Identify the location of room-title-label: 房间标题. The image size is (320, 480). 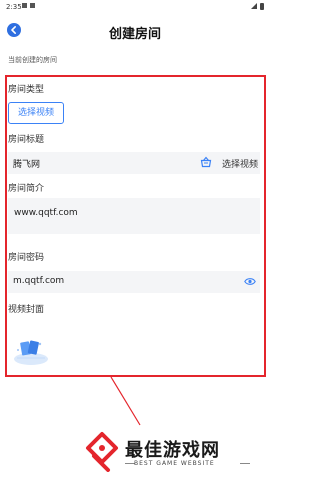
(26, 140).